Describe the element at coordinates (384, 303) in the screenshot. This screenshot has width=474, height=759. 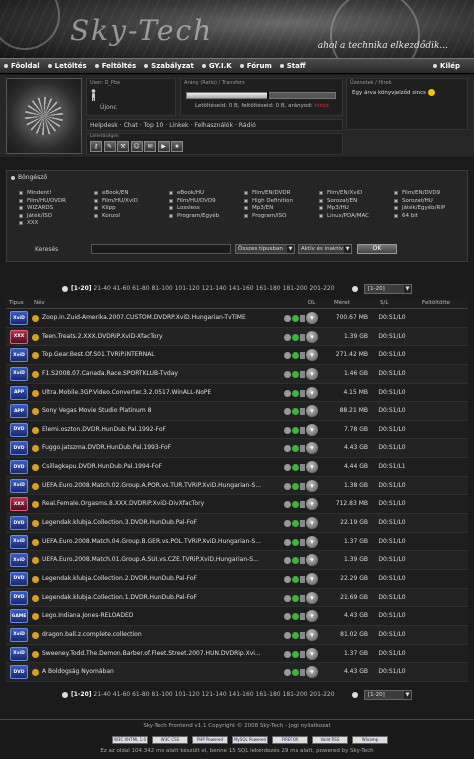
I see `col-sl: S/L` at that location.